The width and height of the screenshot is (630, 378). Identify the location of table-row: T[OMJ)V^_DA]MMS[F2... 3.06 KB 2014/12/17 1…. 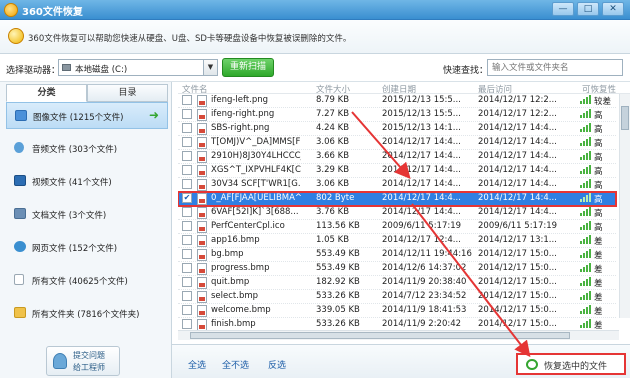
(397, 143).